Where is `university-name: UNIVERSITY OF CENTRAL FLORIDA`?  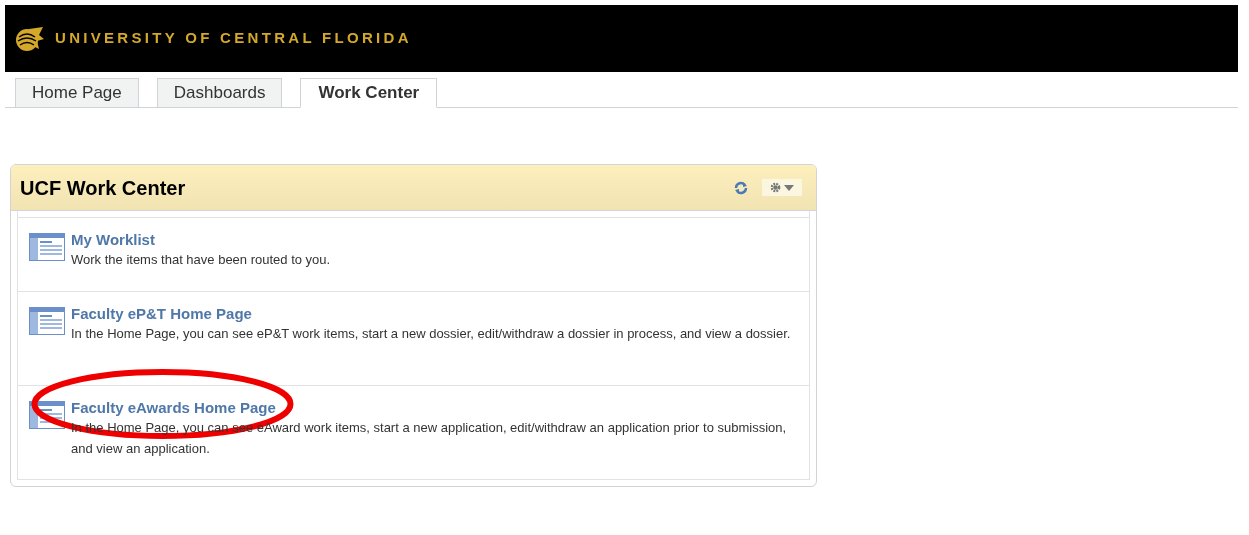
university-name: UNIVERSITY OF CENTRAL FLORIDA is located at coordinates (233, 38).